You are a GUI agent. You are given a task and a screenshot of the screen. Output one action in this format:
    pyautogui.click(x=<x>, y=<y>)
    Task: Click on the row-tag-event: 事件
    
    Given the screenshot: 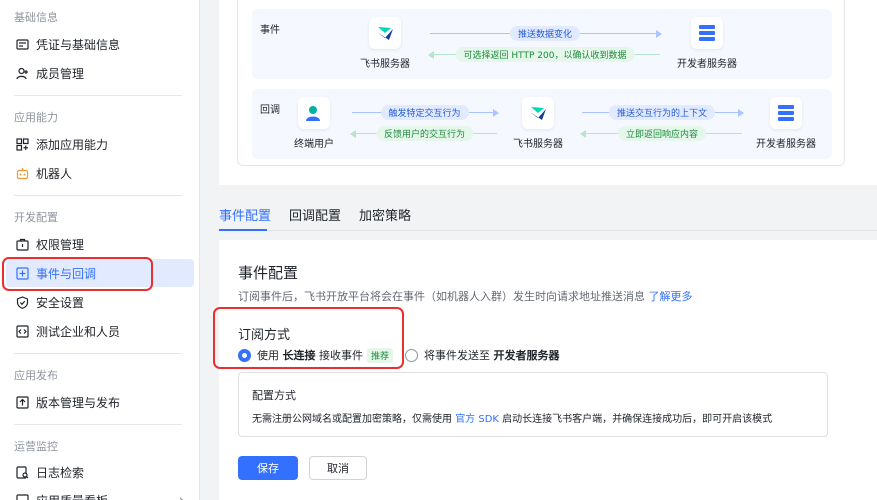 What is the action you would take?
    pyautogui.click(x=270, y=30)
    